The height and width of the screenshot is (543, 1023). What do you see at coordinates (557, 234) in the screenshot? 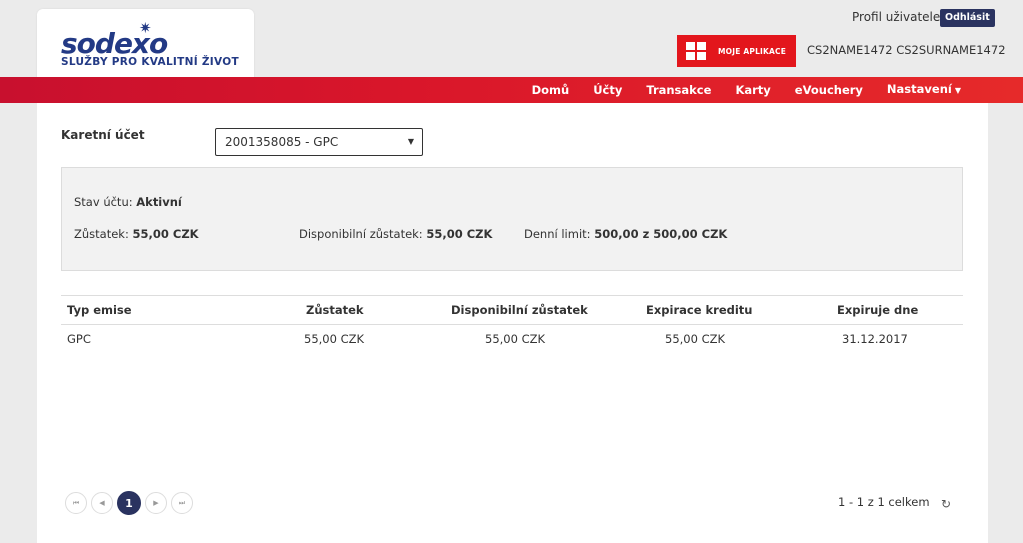
I see `limit-label: Denní limit:` at bounding box center [557, 234].